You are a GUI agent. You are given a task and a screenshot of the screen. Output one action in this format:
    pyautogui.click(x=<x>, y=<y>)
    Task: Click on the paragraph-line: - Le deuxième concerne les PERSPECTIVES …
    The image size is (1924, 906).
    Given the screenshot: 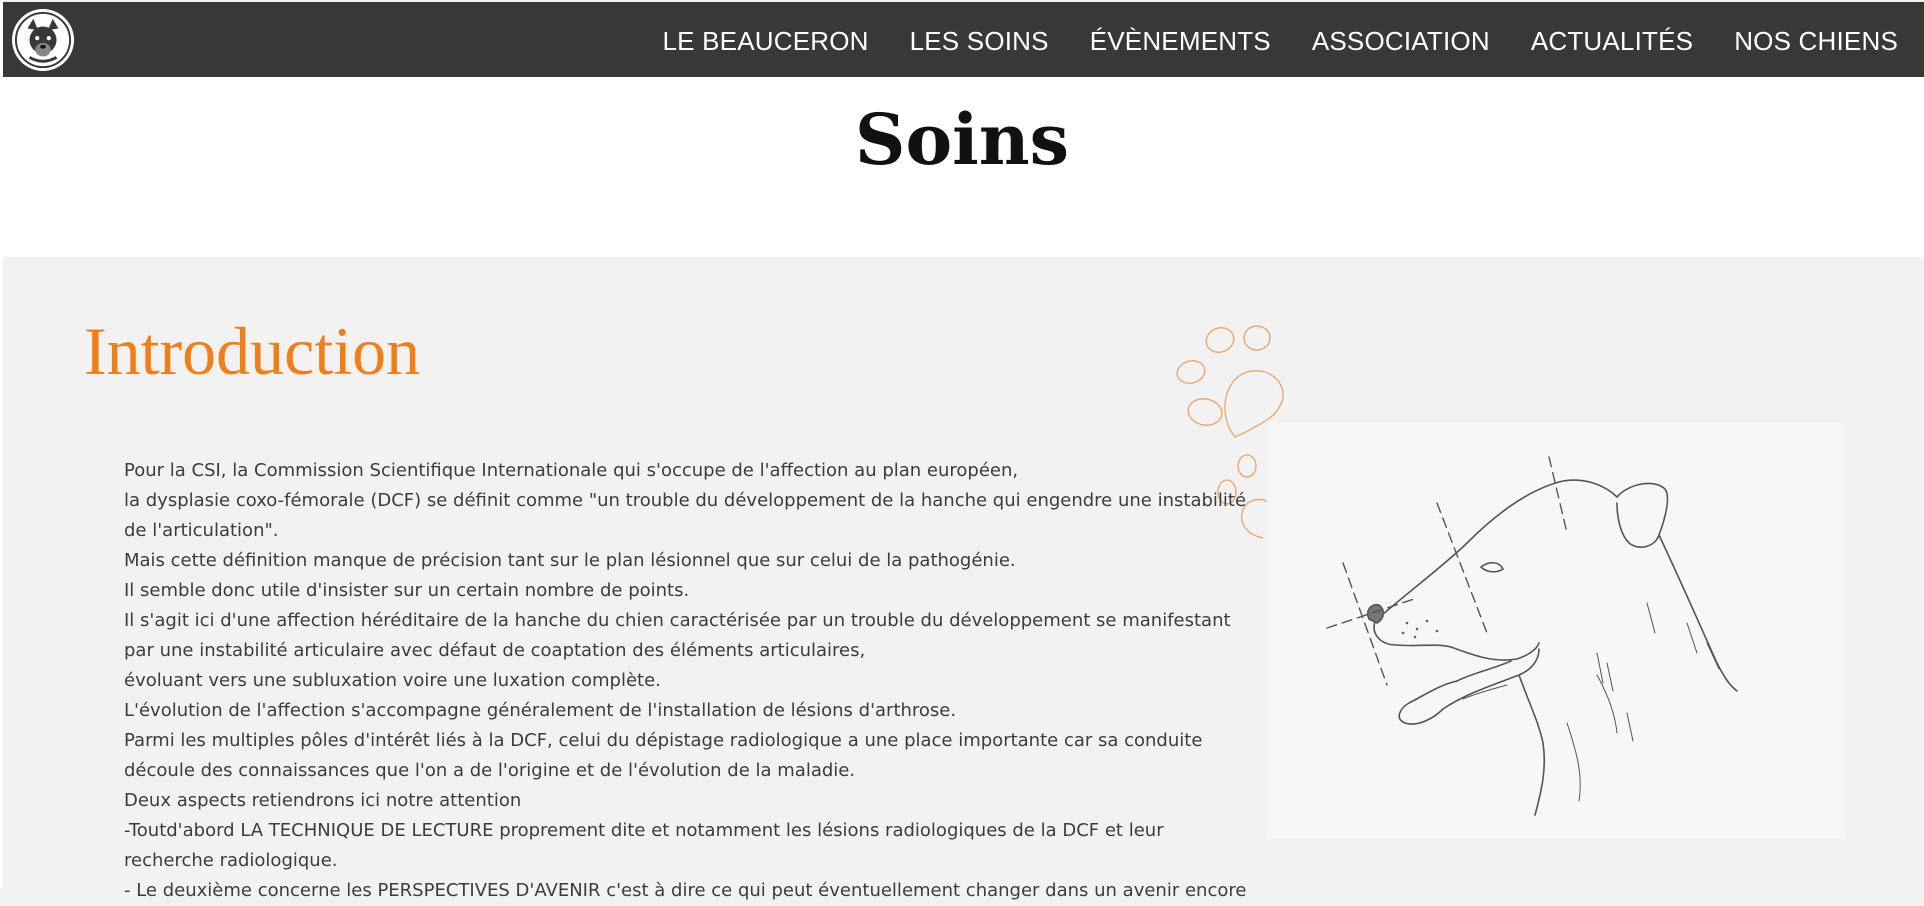 What is the action you would take?
    pyautogui.click(x=685, y=890)
    